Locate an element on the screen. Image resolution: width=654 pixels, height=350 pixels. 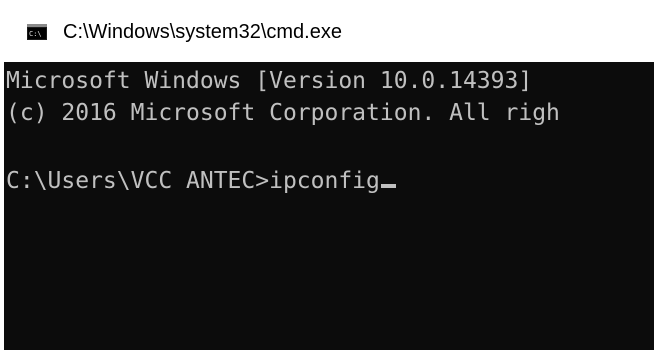
svg-text: C:\ is located at coordinates (35, 34).